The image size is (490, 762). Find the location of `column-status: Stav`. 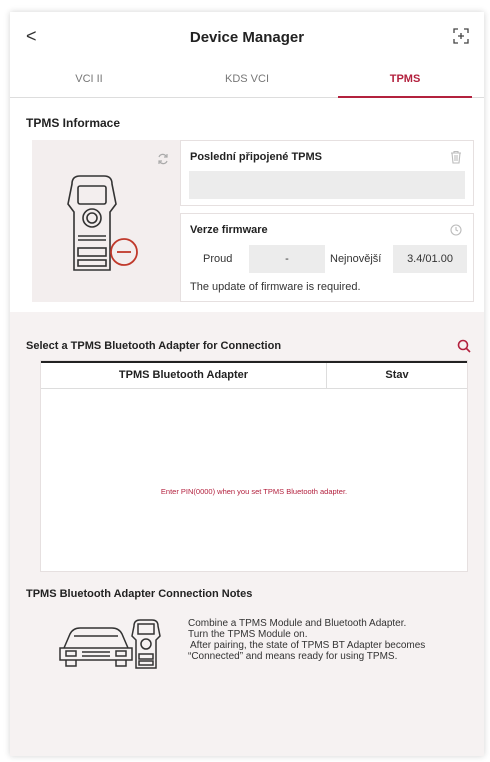

column-status: Stav is located at coordinates (397, 375).